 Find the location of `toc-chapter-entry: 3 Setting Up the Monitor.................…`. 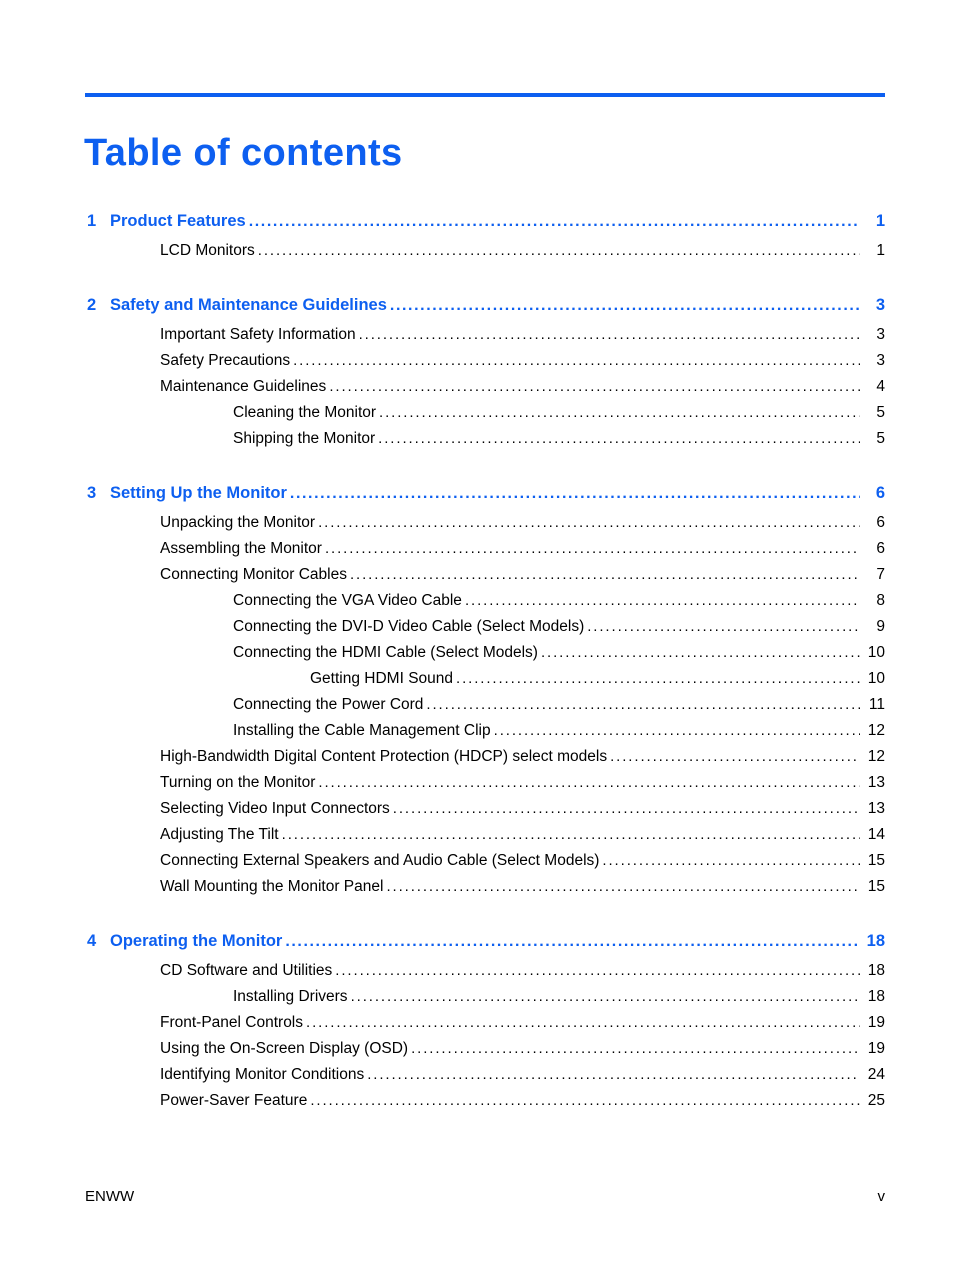

toc-chapter-entry: 3 Setting Up the Monitor.................… is located at coordinates (477, 499).